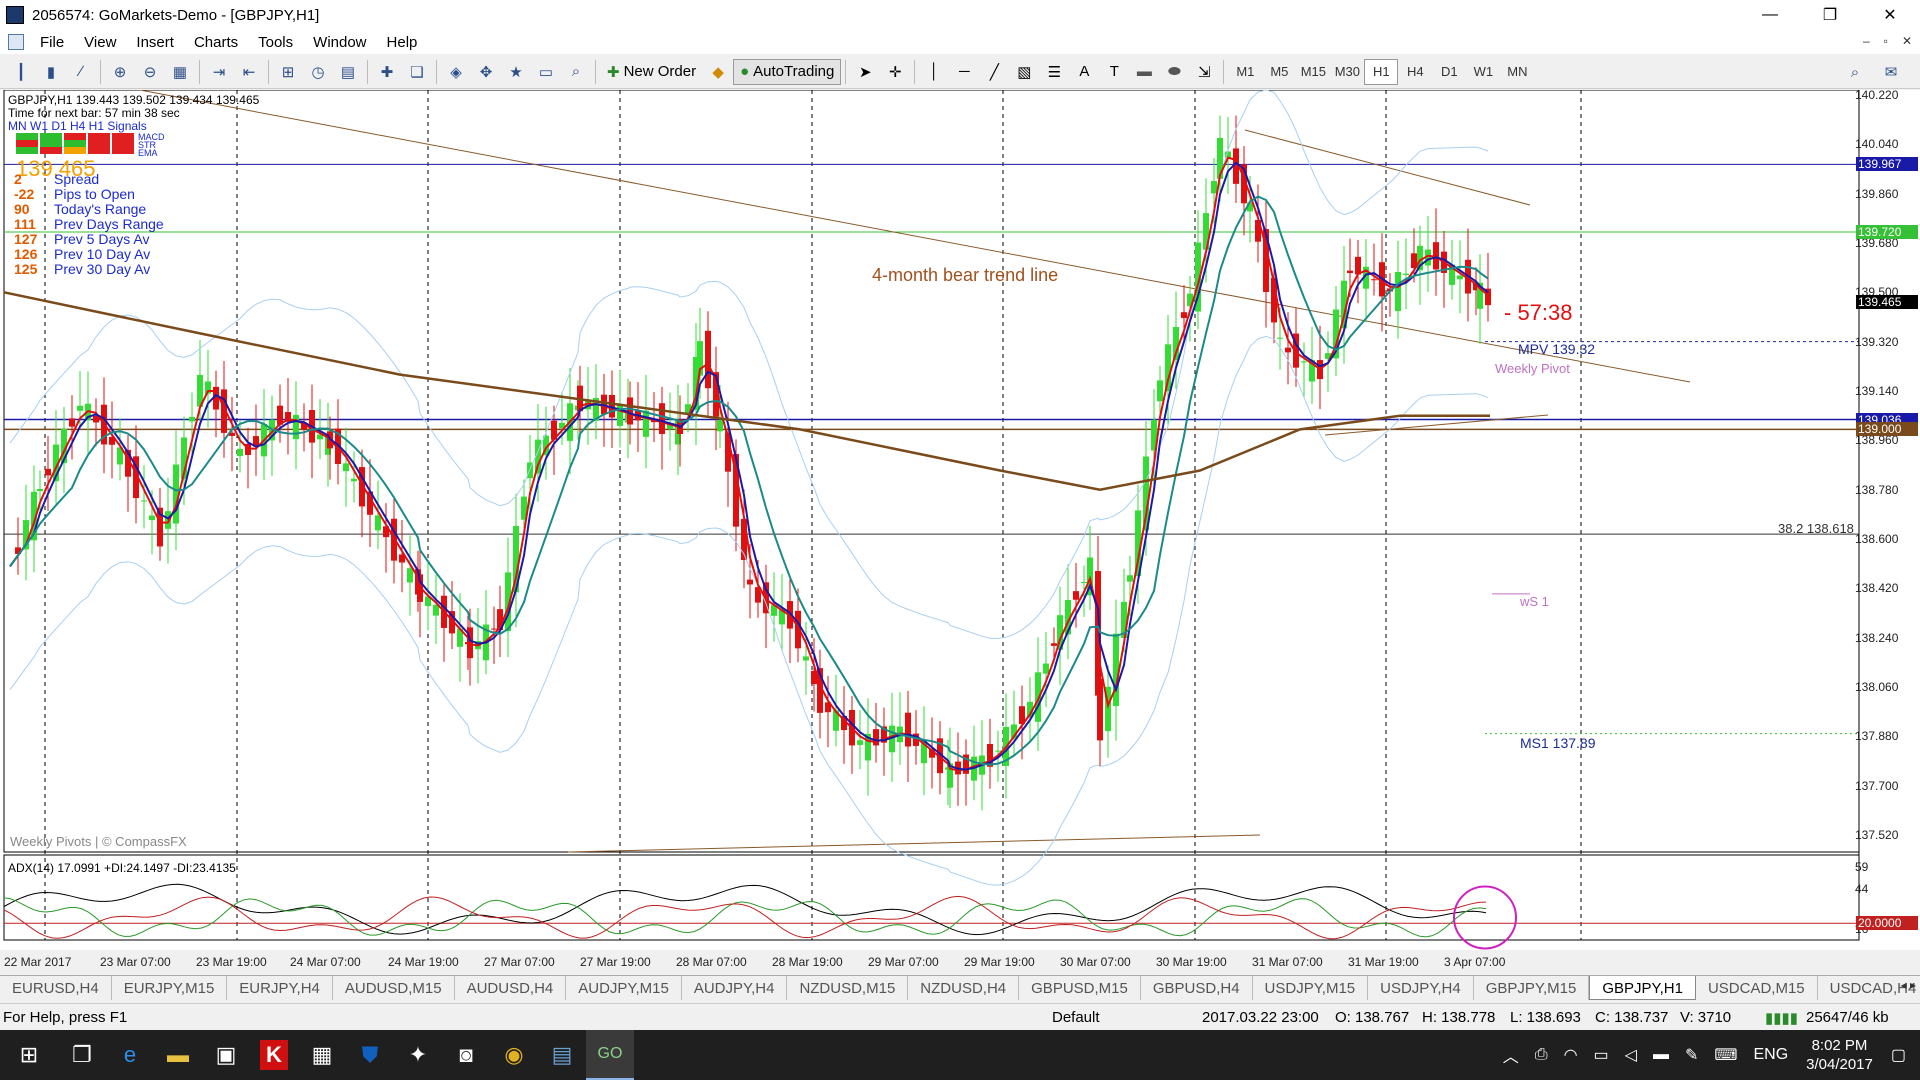  What do you see at coordinates (1908, 985) in the screenshot?
I see `tab-scroll: ◂ ▸` at bounding box center [1908, 985].